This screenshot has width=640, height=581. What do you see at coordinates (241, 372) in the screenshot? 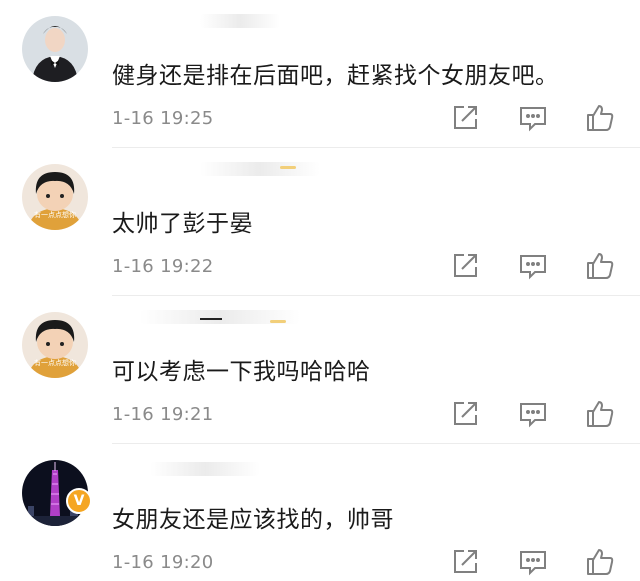
I see `comment-text: 可以考虑一下我吗哈哈哈` at bounding box center [241, 372].